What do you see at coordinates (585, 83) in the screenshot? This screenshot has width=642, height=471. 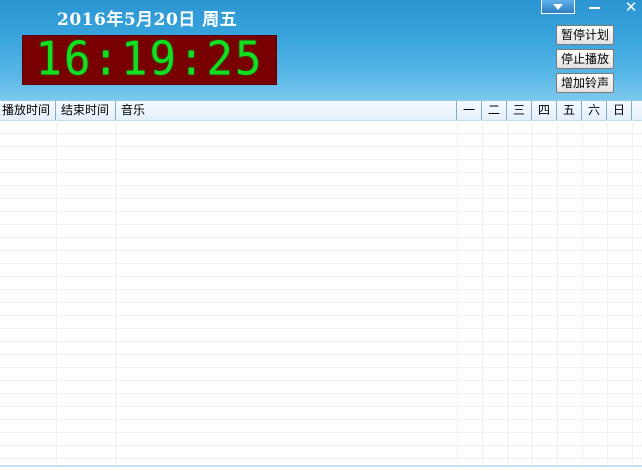 I see `add-bell-button: 增加铃声` at bounding box center [585, 83].